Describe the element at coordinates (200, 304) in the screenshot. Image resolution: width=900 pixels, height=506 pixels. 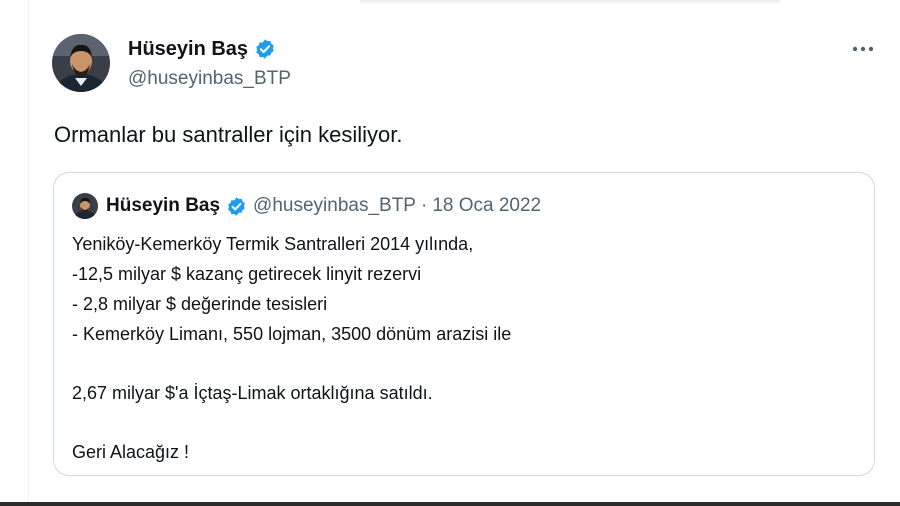
I see `quoted-text-line: - 2,8 milyar $ değerinde tesisleri` at that location.